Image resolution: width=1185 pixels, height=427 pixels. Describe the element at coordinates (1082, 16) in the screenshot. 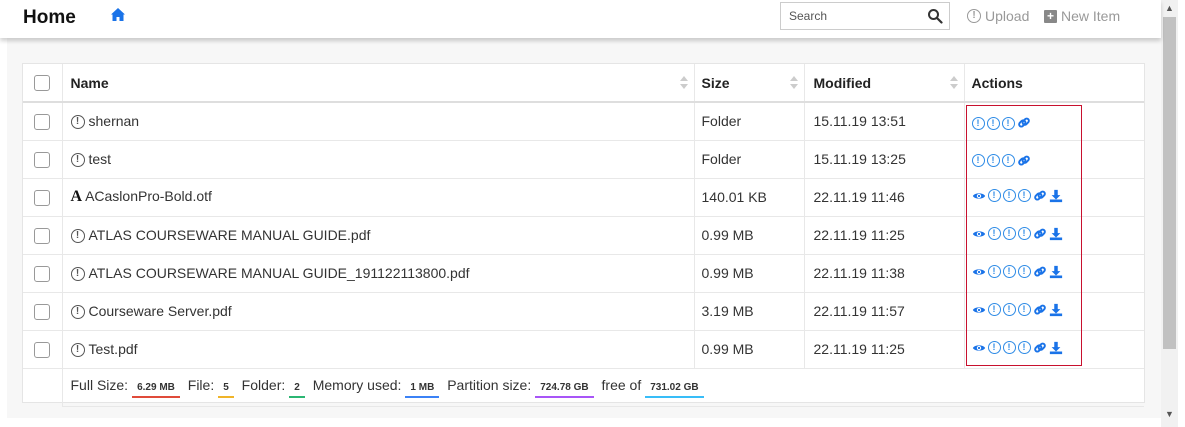

I see `new-item-button: + New Item` at that location.